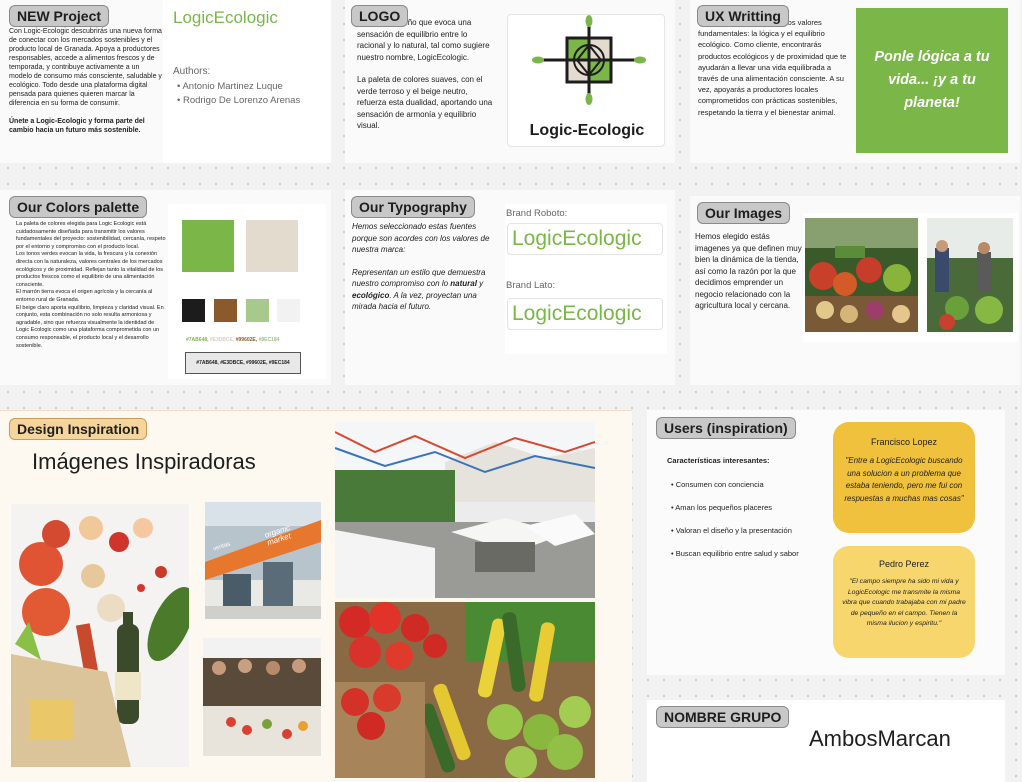  Describe the element at coordinates (587, 130) in the screenshot. I see `logo-wordmark: Logic-Ecologic` at that location.